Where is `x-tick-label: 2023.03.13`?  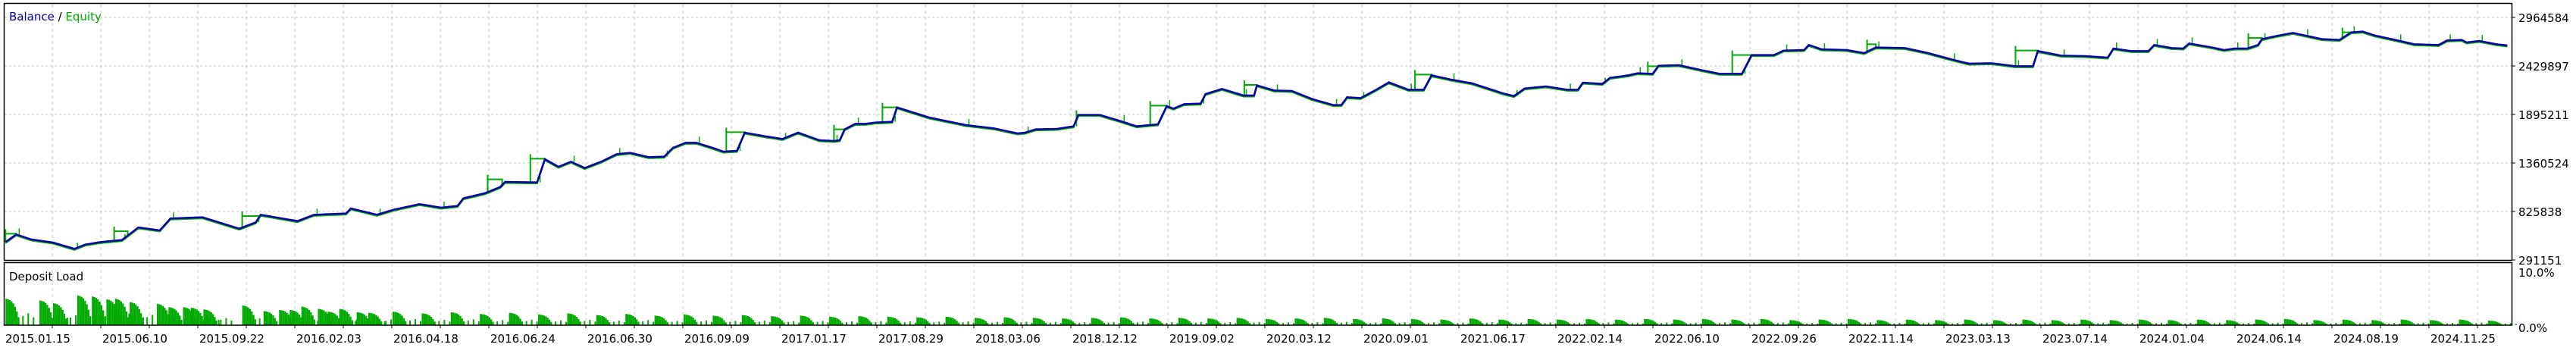 x-tick-label: 2023.03.13 is located at coordinates (1978, 339).